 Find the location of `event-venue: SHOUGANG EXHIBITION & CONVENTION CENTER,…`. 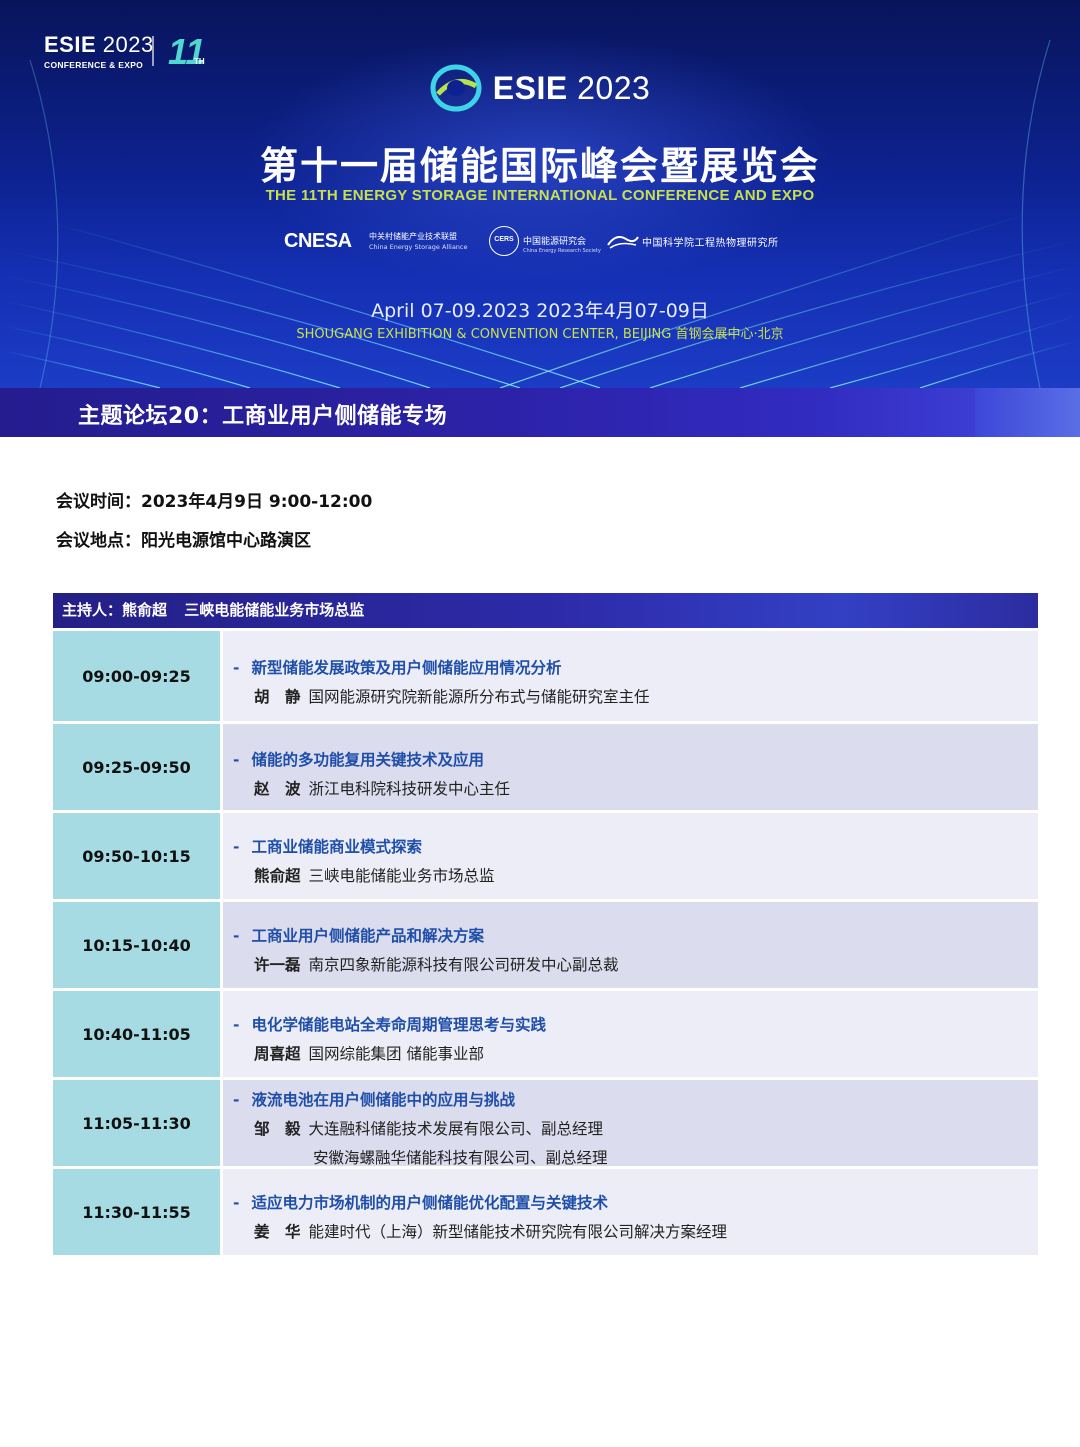

event-venue: SHOUGANG EXHIBITION & CONVENTION CENTER,… is located at coordinates (540, 334).